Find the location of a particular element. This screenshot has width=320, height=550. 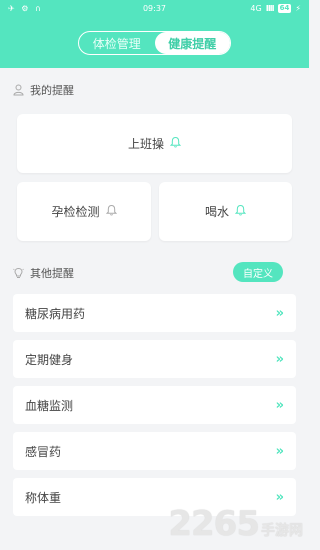

my-reminders-title: 我的提醒 is located at coordinates (52, 90).